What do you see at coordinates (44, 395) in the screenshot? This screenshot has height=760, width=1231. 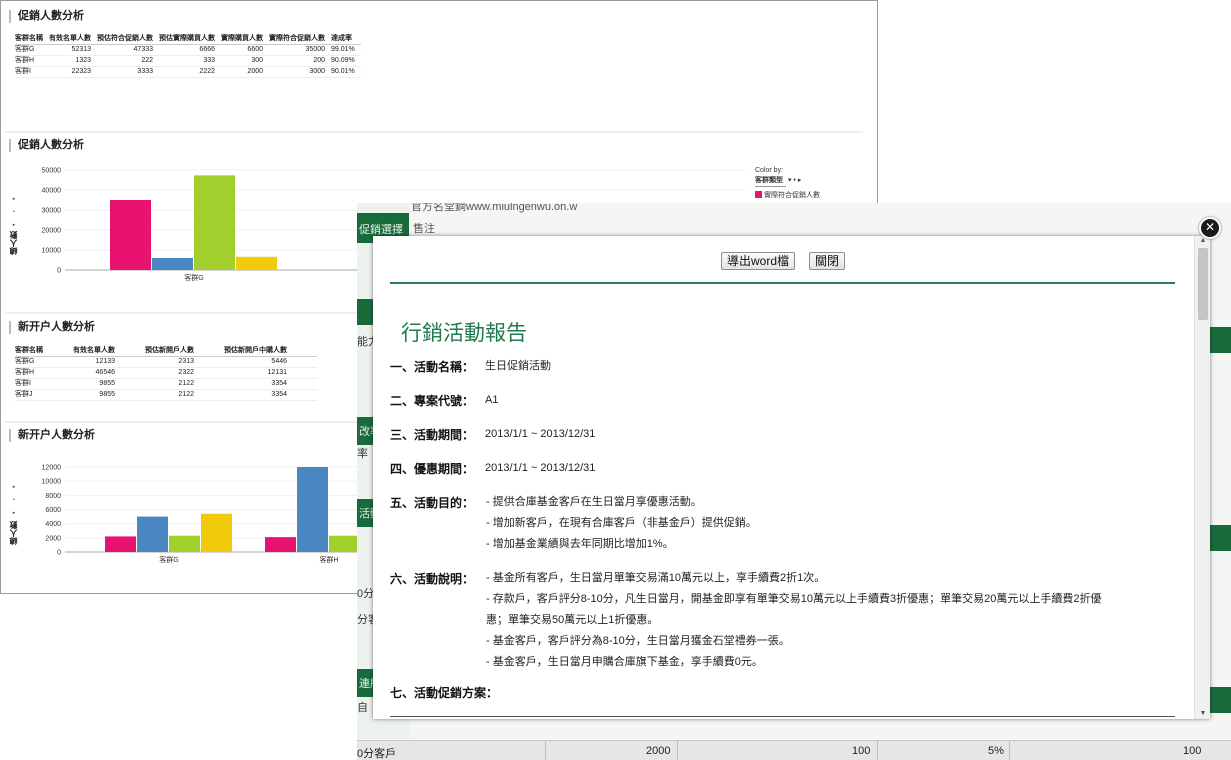 I see `table-cell: 客群J` at bounding box center [44, 395].